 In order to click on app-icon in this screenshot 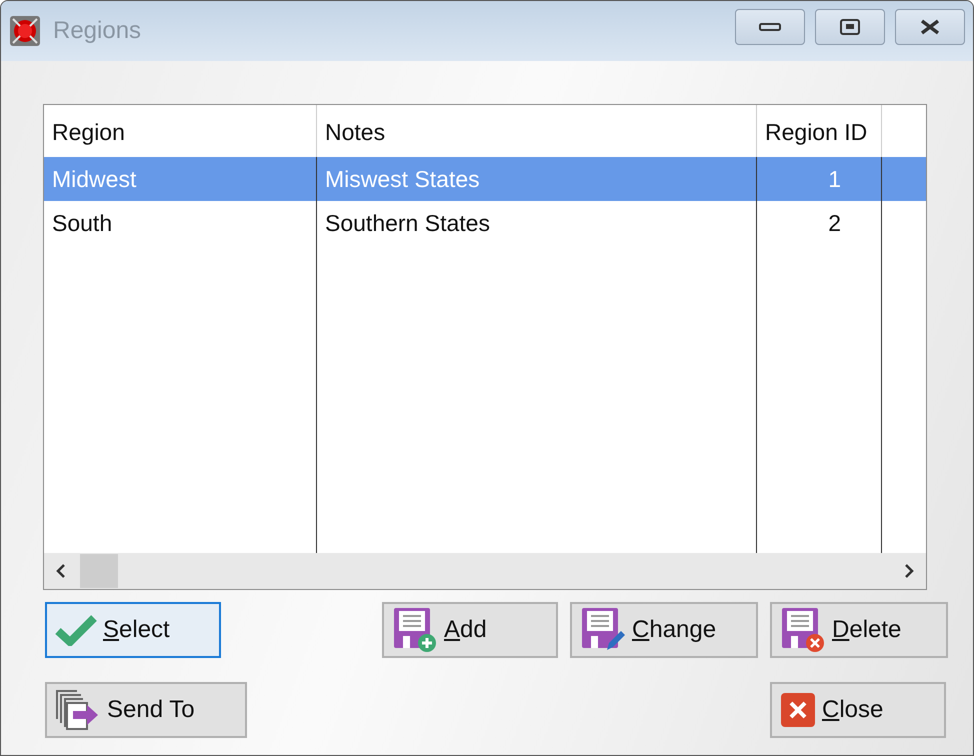, I will do `click(25, 31)`.